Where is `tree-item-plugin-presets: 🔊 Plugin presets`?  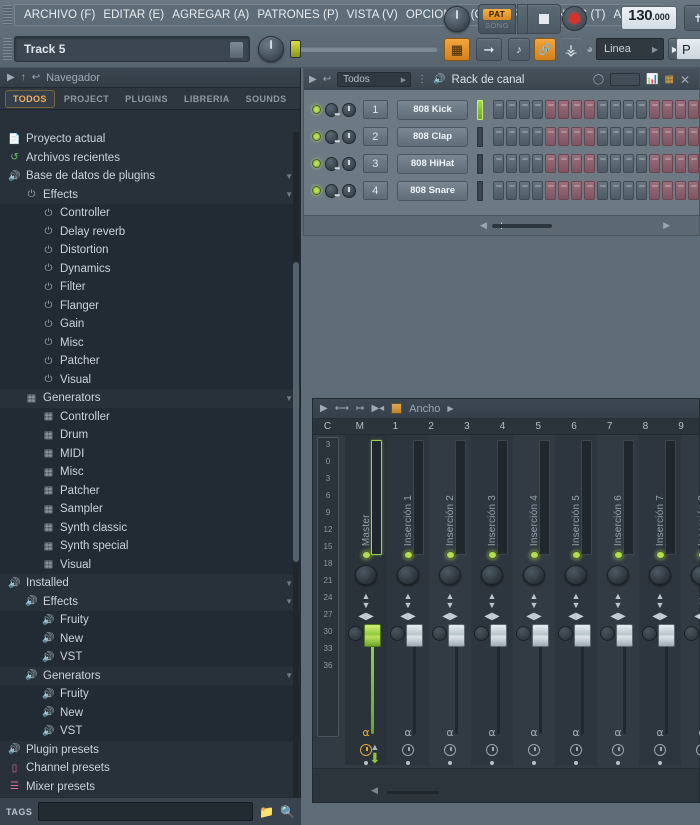
tree-item-plugin-presets: 🔊 Plugin presets is located at coordinates (150, 750).